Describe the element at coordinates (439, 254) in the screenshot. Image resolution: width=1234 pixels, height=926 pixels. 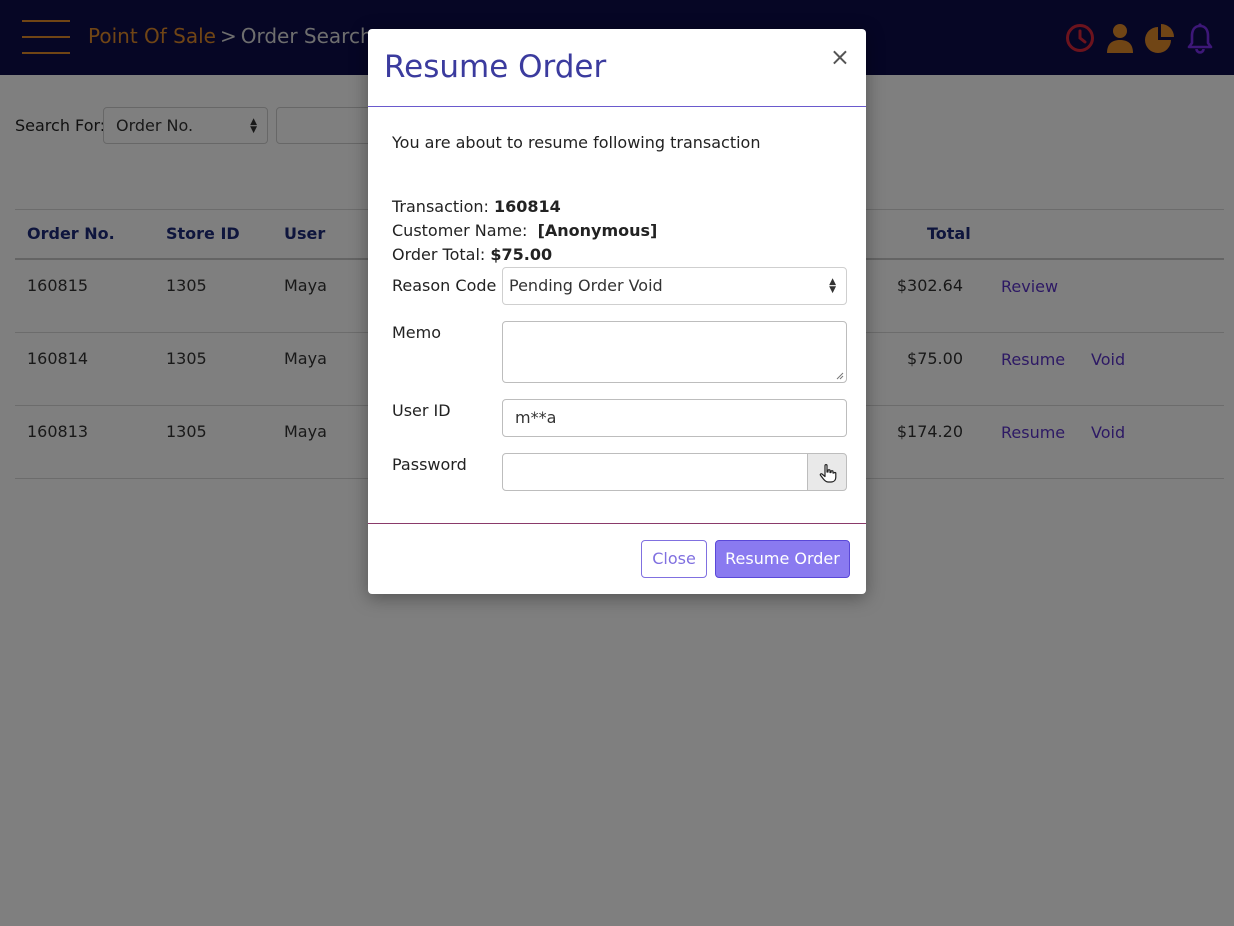
I see `order-total-label: Order Total:` at that location.